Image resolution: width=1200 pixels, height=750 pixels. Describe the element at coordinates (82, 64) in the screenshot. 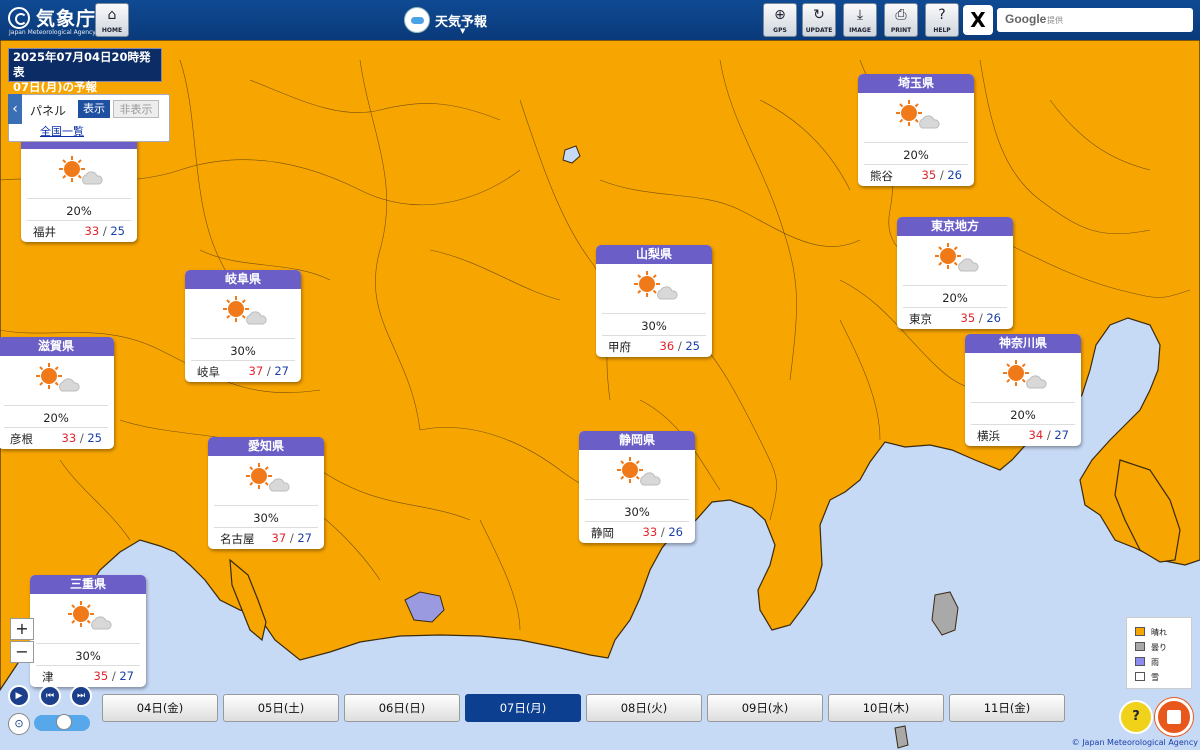

I see `issued-time-text: 2025年07月04日20時発表` at that location.